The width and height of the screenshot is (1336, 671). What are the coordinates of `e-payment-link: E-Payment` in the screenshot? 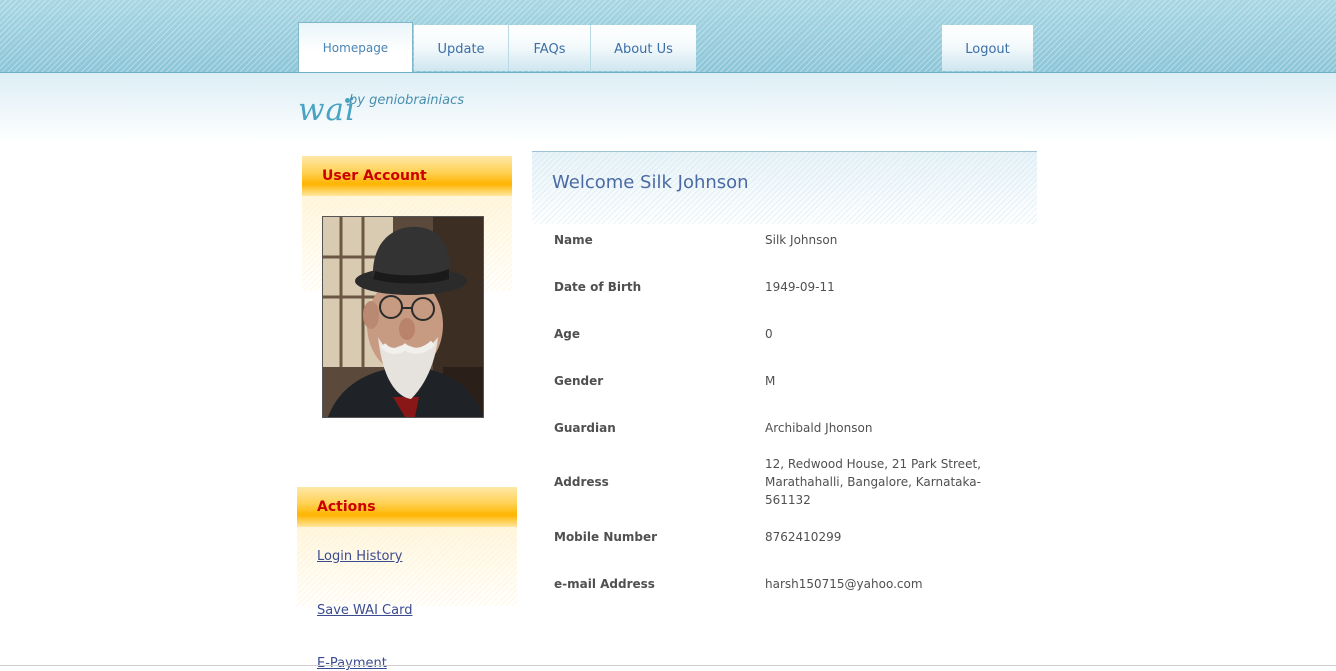 It's located at (352, 663).